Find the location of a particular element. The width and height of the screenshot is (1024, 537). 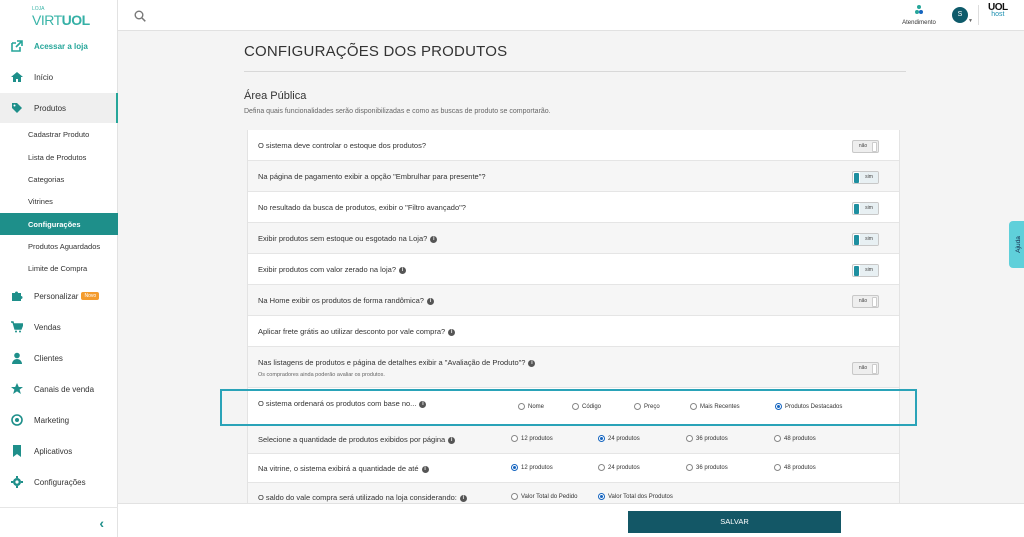

sidebar-item-produtos: Produtos is located at coordinates (59, 108).